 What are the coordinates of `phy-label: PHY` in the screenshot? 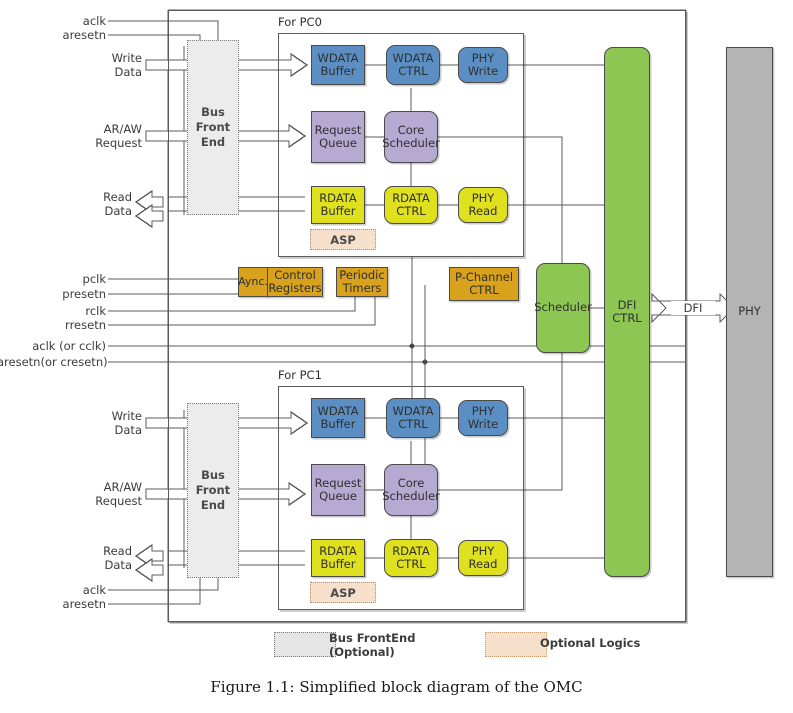 It's located at (749, 311).